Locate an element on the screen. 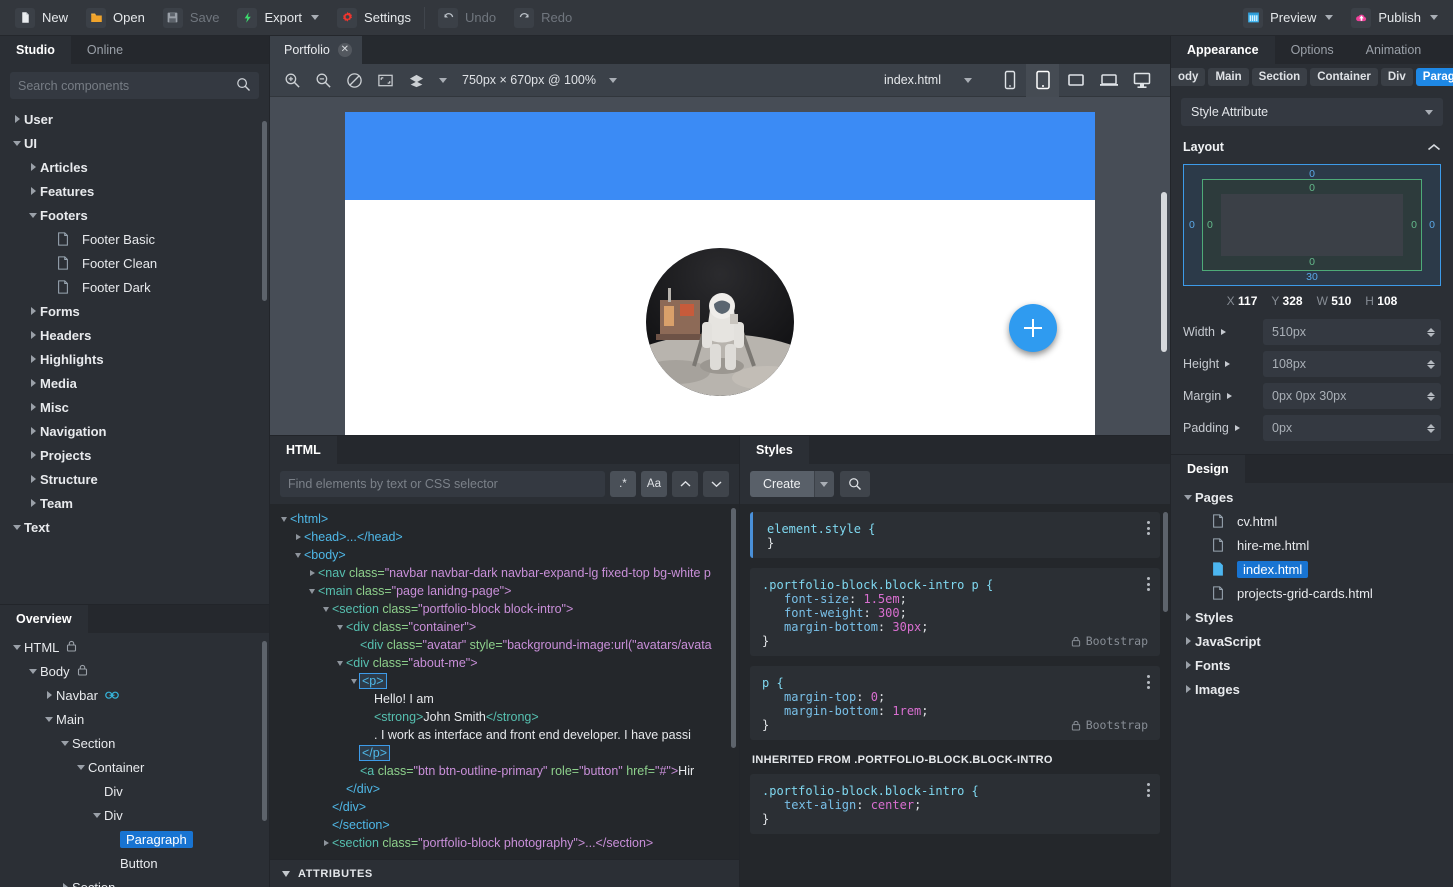 This screenshot has height=887, width=1453. code-line: Hello! I am is located at coordinates (504, 699).